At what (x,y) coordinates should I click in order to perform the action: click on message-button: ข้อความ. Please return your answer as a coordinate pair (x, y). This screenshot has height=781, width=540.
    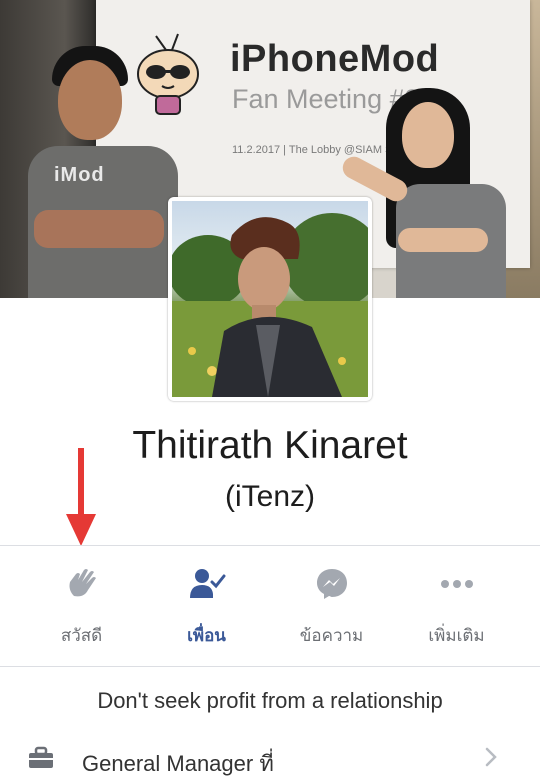
    Looking at the image, I should click on (331, 606).